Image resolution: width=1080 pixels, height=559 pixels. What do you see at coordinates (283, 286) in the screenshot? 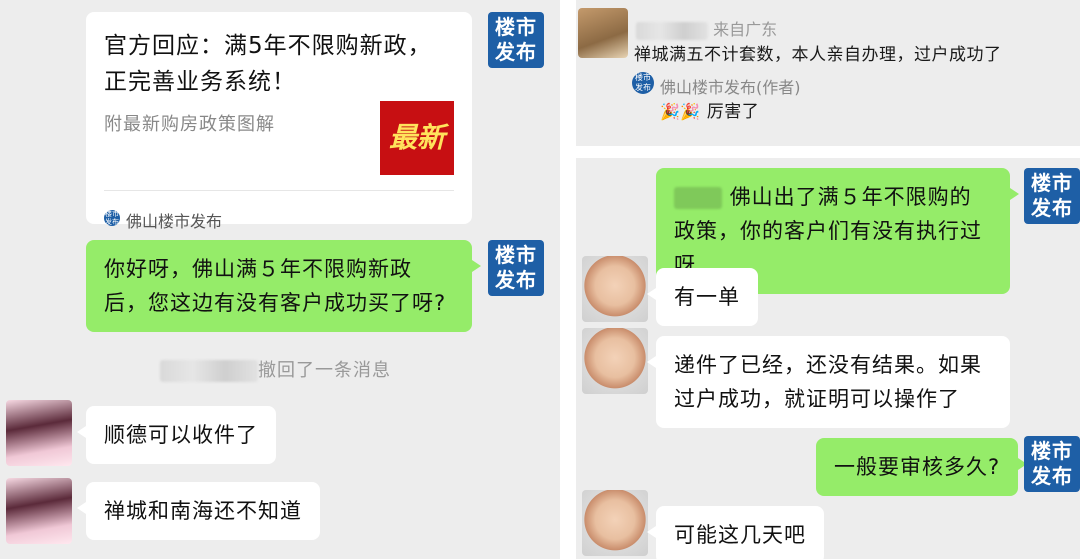
I see `message-bubble-sent: 你好呀，佛山满５年不限购新政后，您这边有没有客户成功买了呀?` at bounding box center [283, 286].